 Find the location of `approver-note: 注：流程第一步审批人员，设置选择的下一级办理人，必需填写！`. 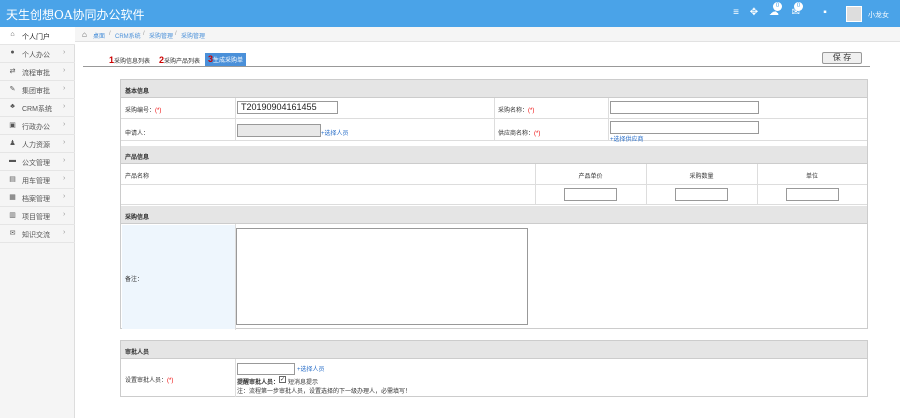

approver-note: 注：流程第一步审批人员，设置选择的下一级办理人，必需填写！ is located at coordinates (324, 392).